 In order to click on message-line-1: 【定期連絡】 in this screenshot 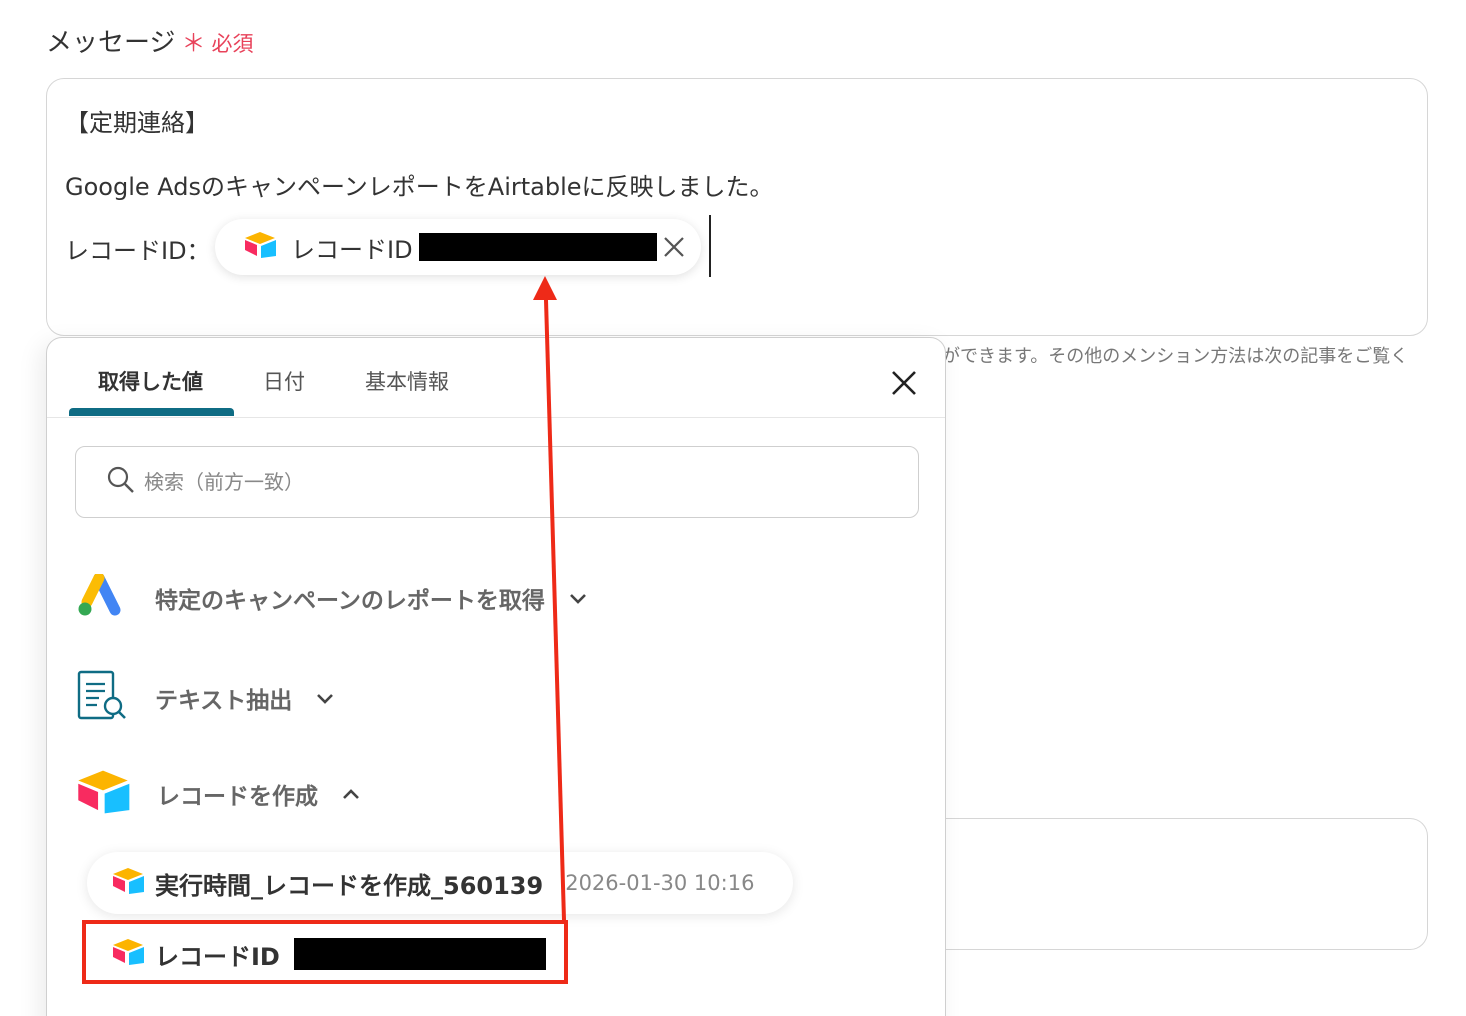, I will do `click(137, 123)`.